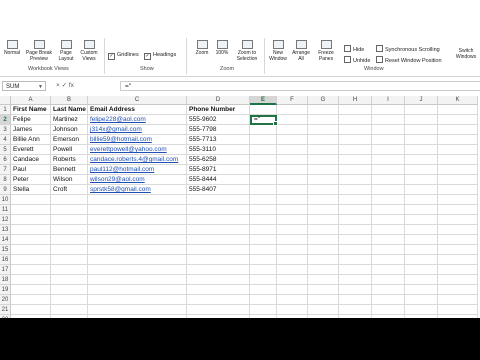 The image size is (480, 360). I want to click on cell-k11, so click(458, 210).